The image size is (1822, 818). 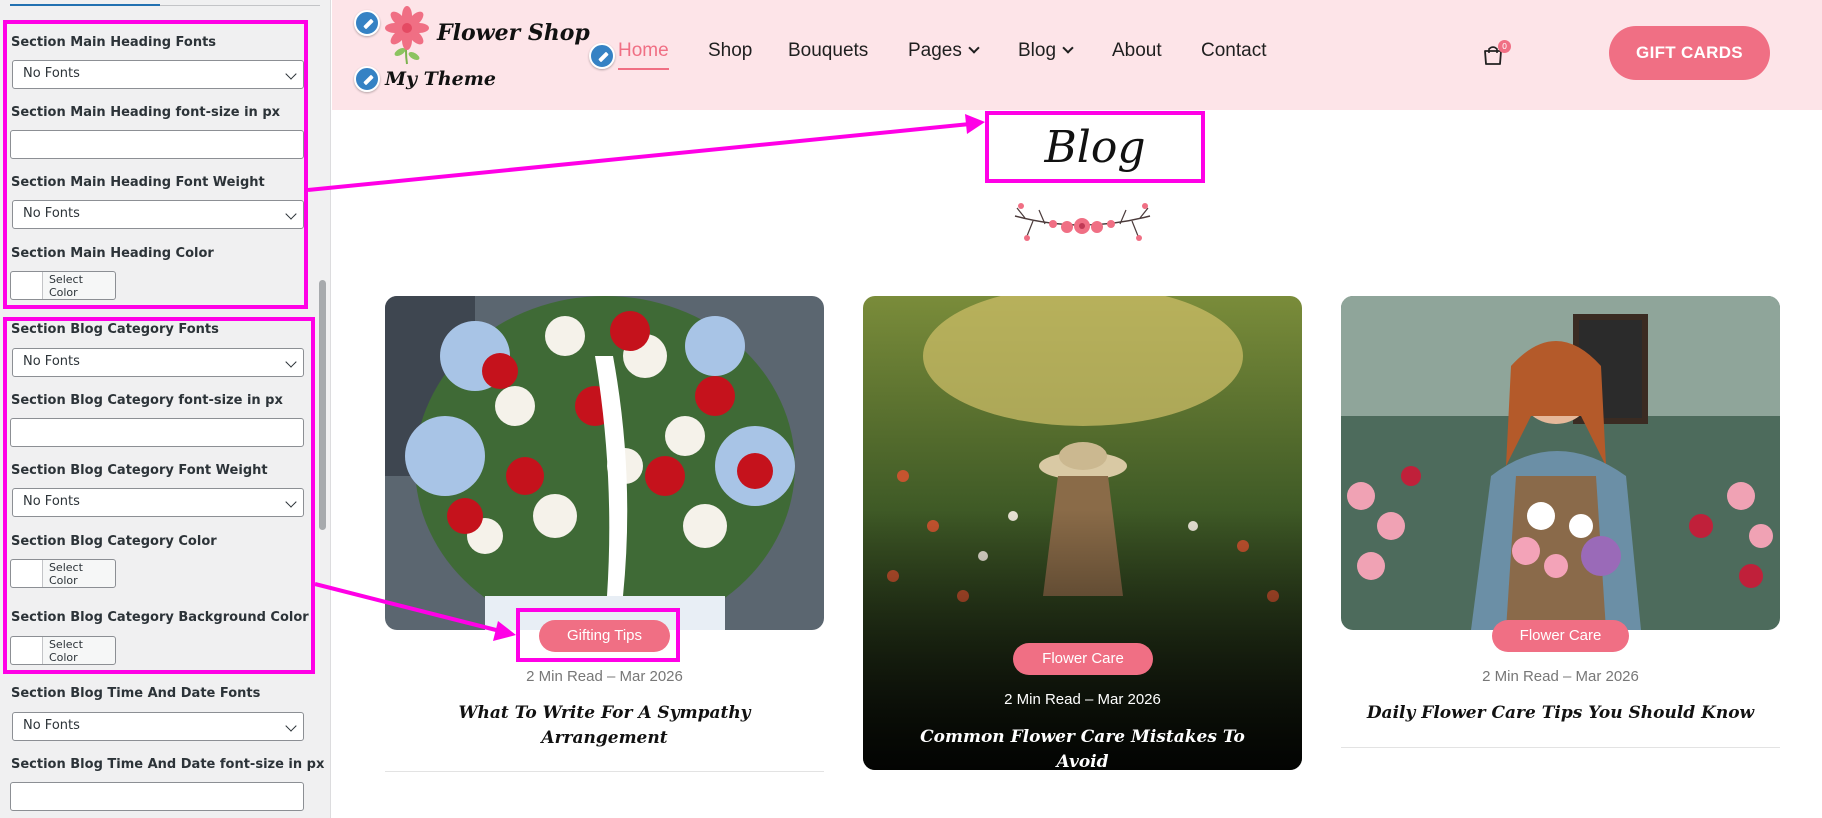 What do you see at coordinates (157, 796) in the screenshot?
I see `blog-time-date-font-size-input` at bounding box center [157, 796].